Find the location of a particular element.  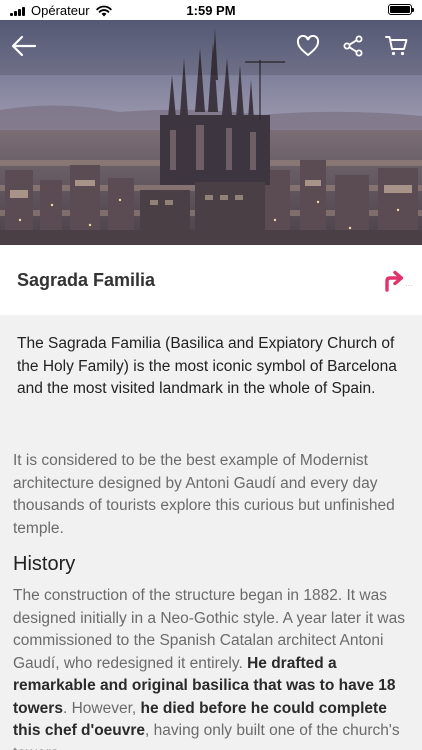

more-dots-icon: ··· is located at coordinates (409, 285).